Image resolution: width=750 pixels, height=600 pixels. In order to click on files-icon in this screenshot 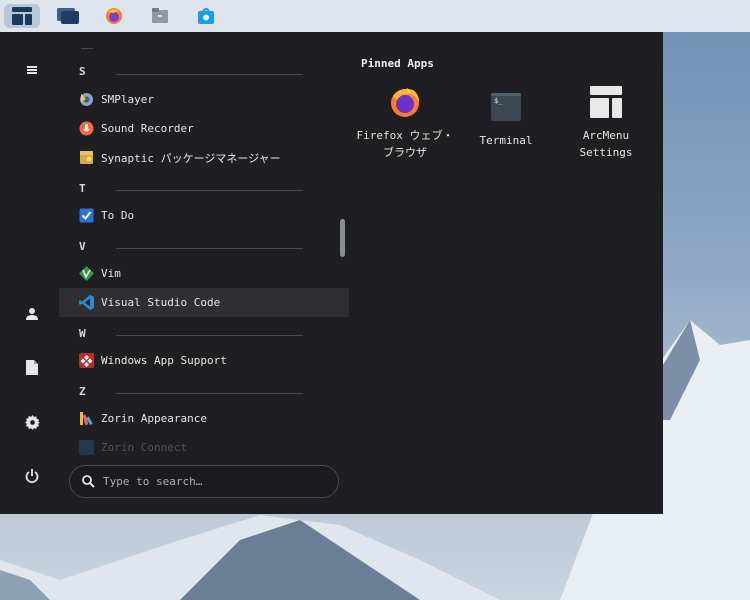, I will do `click(160, 15)`.